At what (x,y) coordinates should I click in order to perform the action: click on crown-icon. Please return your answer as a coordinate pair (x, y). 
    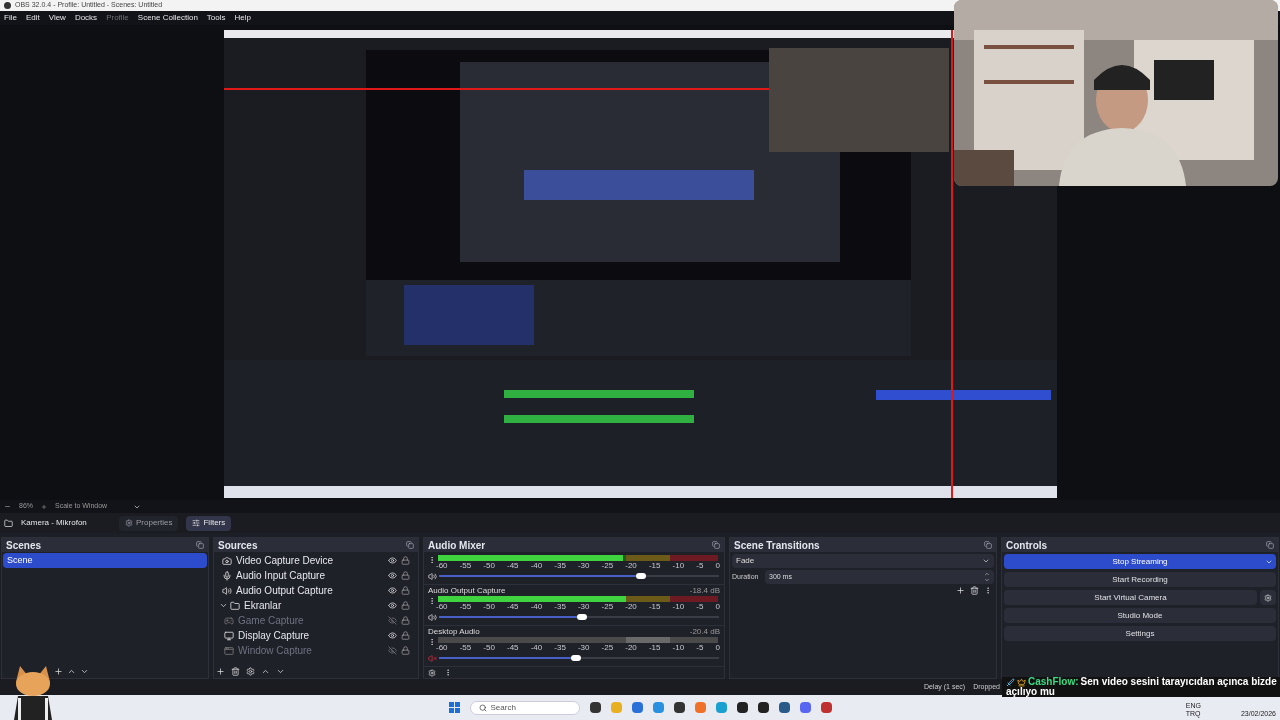
    Looking at the image, I should click on (1021, 682).